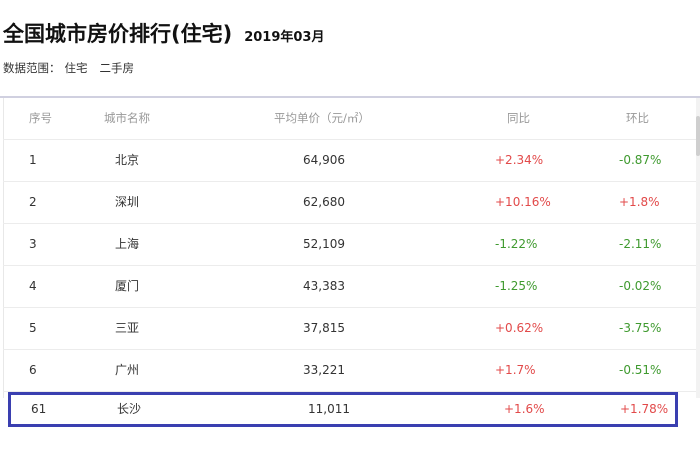 Image resolution: width=700 pixels, height=451 pixels. What do you see at coordinates (640, 370) in the screenshot?
I see `mom-cell: -0.51%` at bounding box center [640, 370].